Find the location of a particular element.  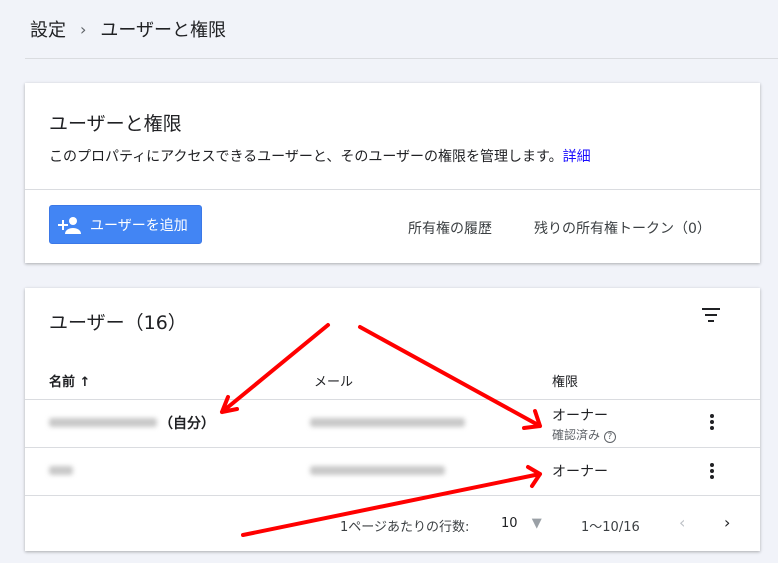

page-range: 1〜10/16 is located at coordinates (610, 527).